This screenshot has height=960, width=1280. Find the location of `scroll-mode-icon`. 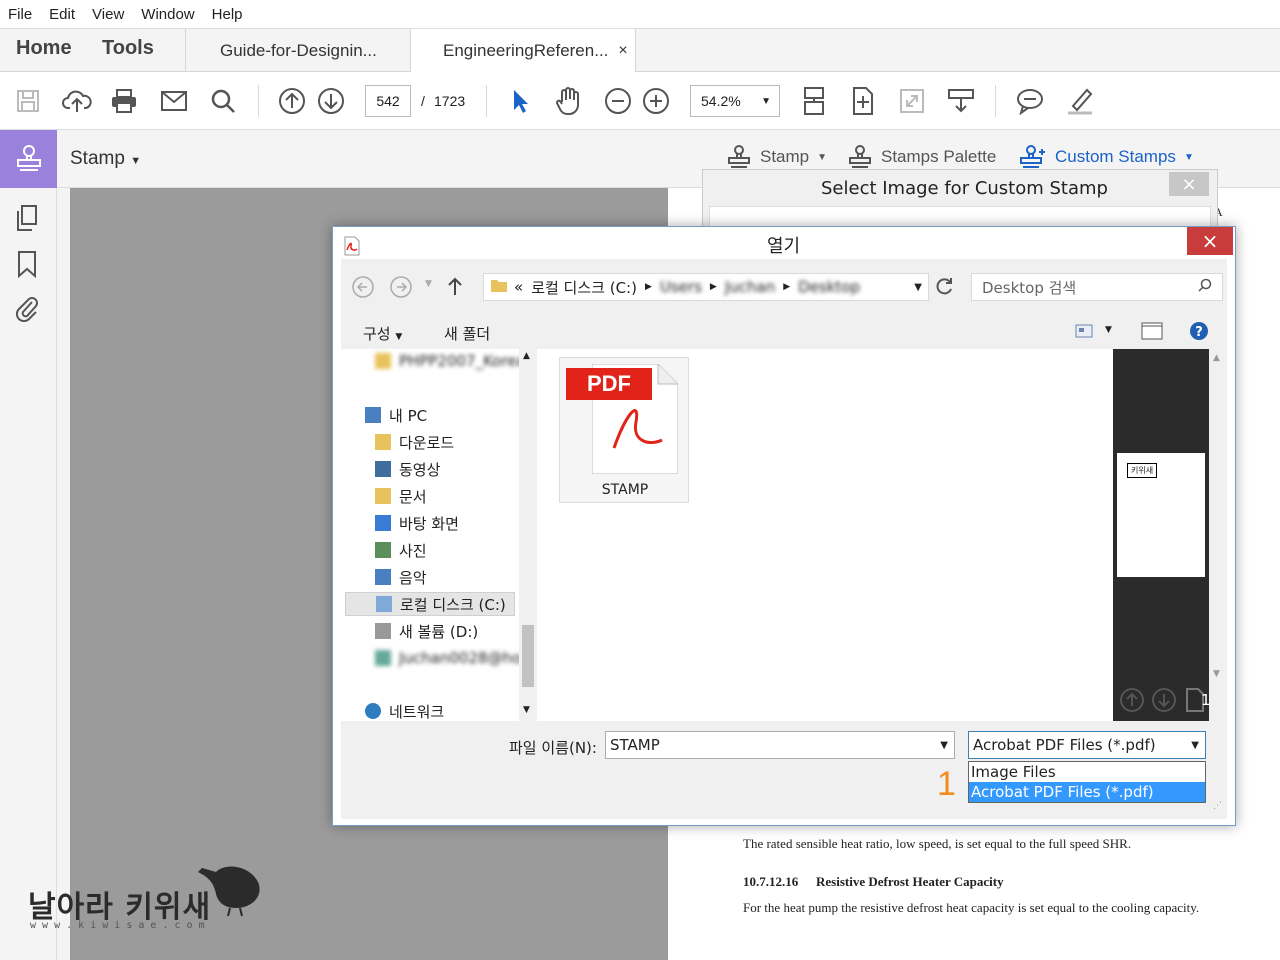

scroll-mode-icon is located at coordinates (814, 101).